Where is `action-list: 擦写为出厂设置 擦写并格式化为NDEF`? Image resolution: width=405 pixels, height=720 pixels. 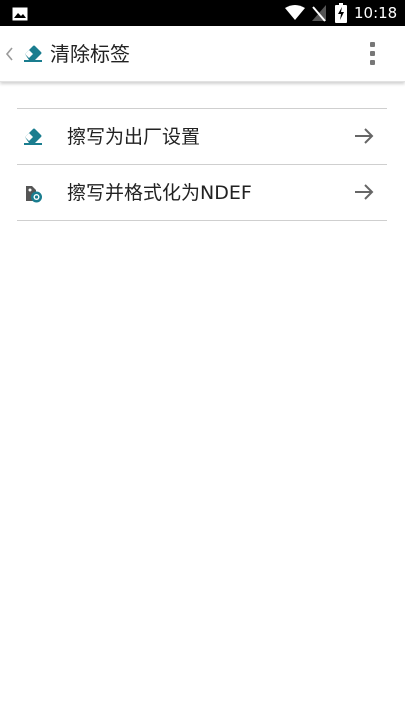 action-list: 擦写为出厂设置 擦写并格式化为NDEF is located at coordinates (202, 164).